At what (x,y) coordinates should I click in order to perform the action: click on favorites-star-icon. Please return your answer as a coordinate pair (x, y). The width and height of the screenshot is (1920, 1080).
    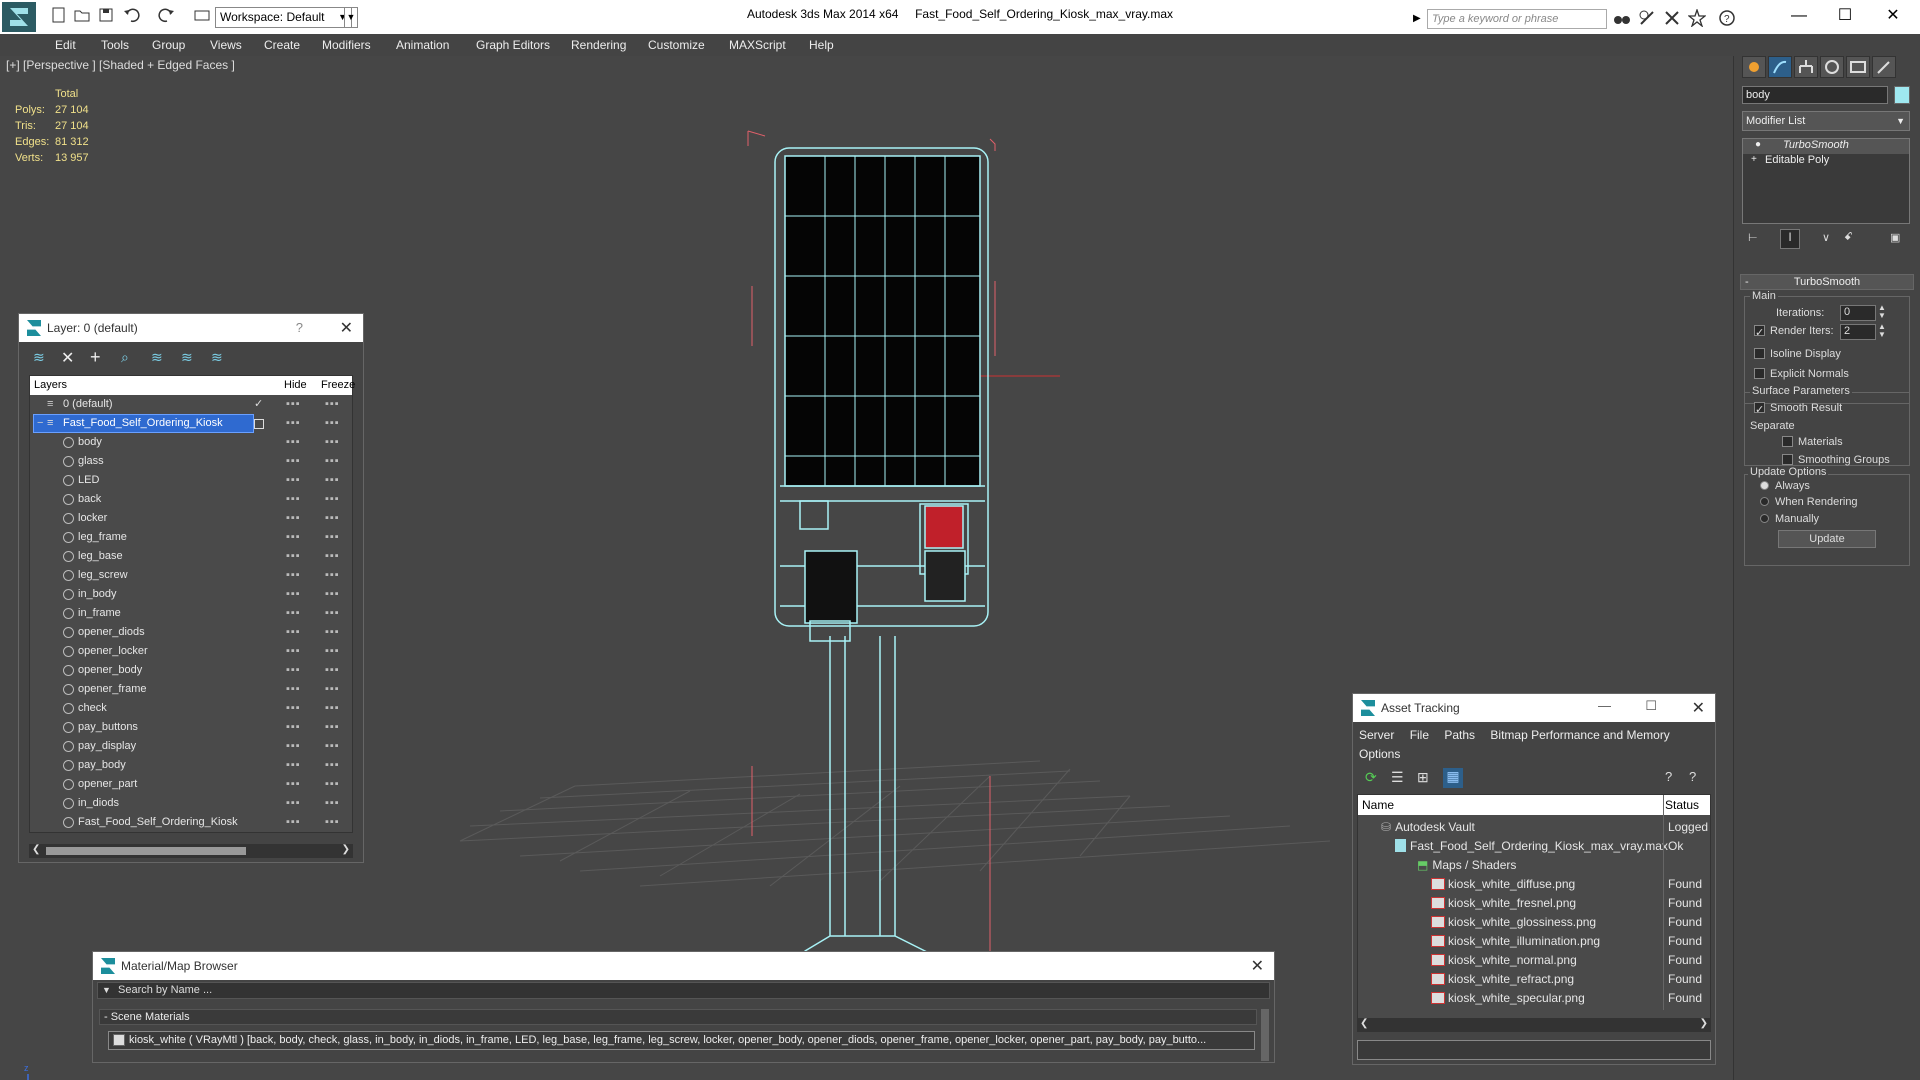
    Looking at the image, I should click on (1697, 17).